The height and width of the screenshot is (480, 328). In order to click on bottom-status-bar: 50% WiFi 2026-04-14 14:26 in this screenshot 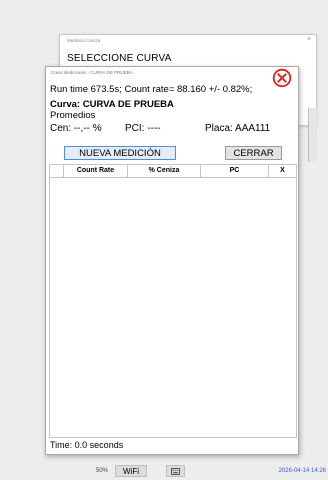, I will do `click(164, 472)`.